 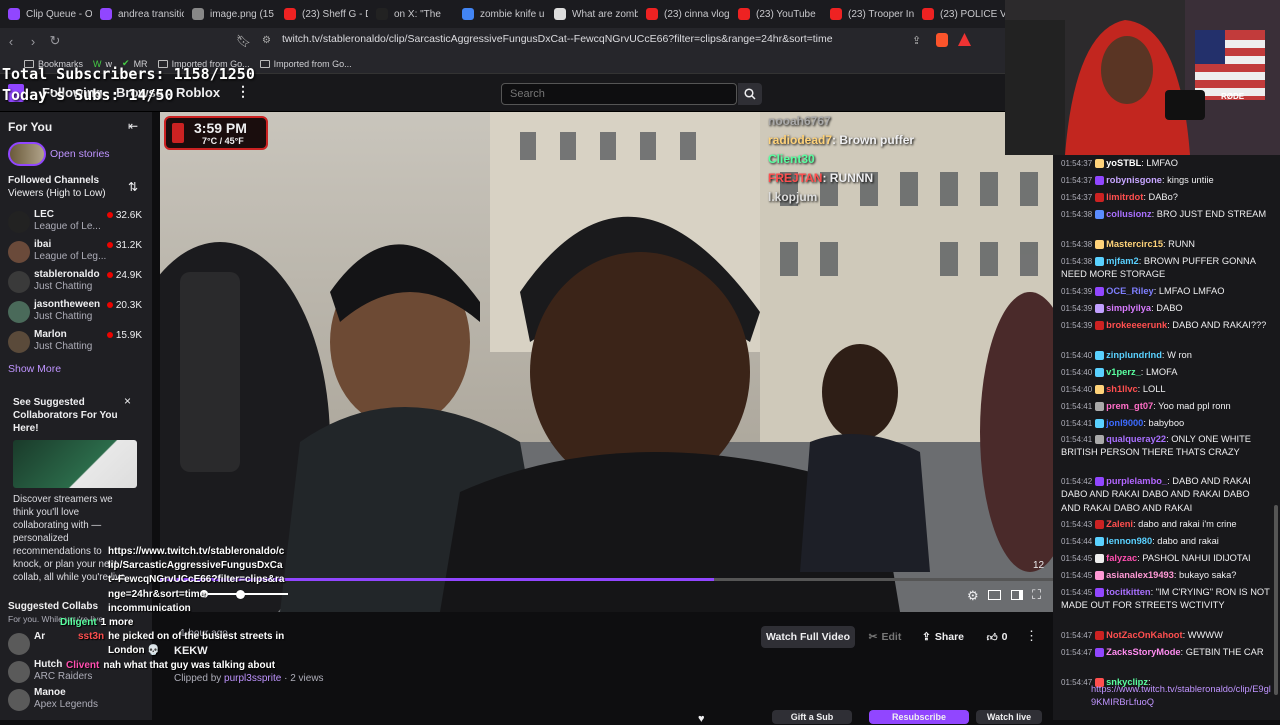 What do you see at coordinates (266, 40) in the screenshot?
I see `site-settings-icon: ⚙` at bounding box center [266, 40].